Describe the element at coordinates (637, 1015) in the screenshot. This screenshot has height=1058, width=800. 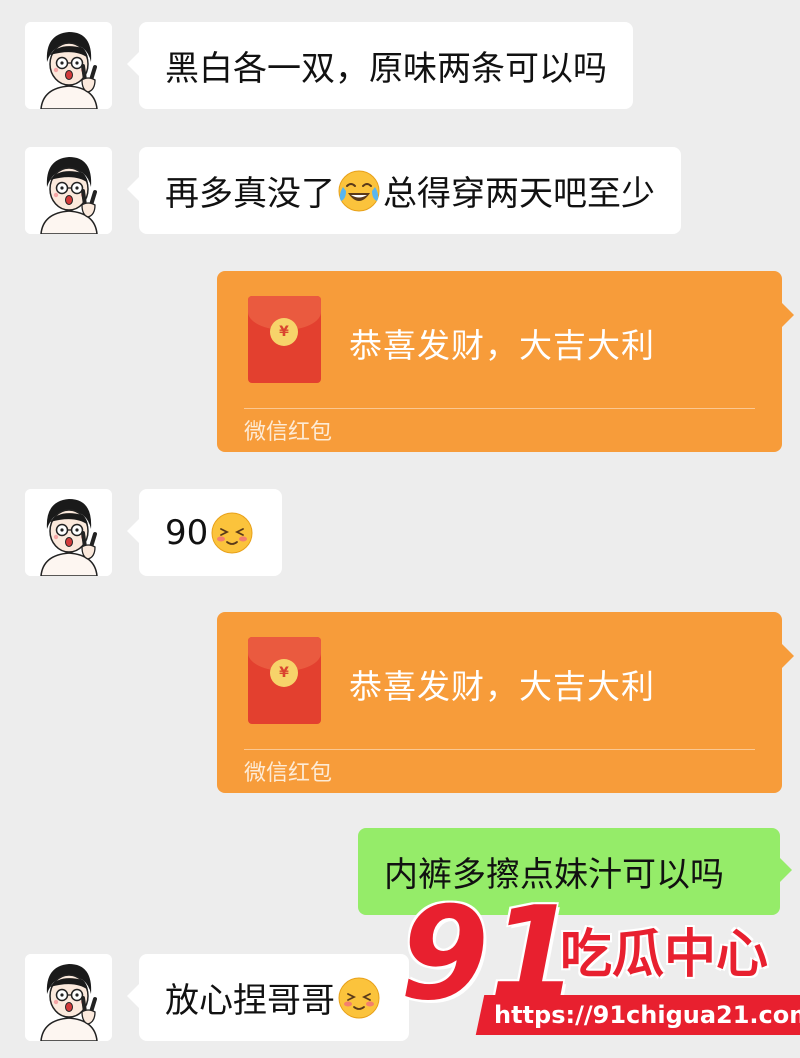
I see `watermark-url: https://91chigua21.com` at that location.